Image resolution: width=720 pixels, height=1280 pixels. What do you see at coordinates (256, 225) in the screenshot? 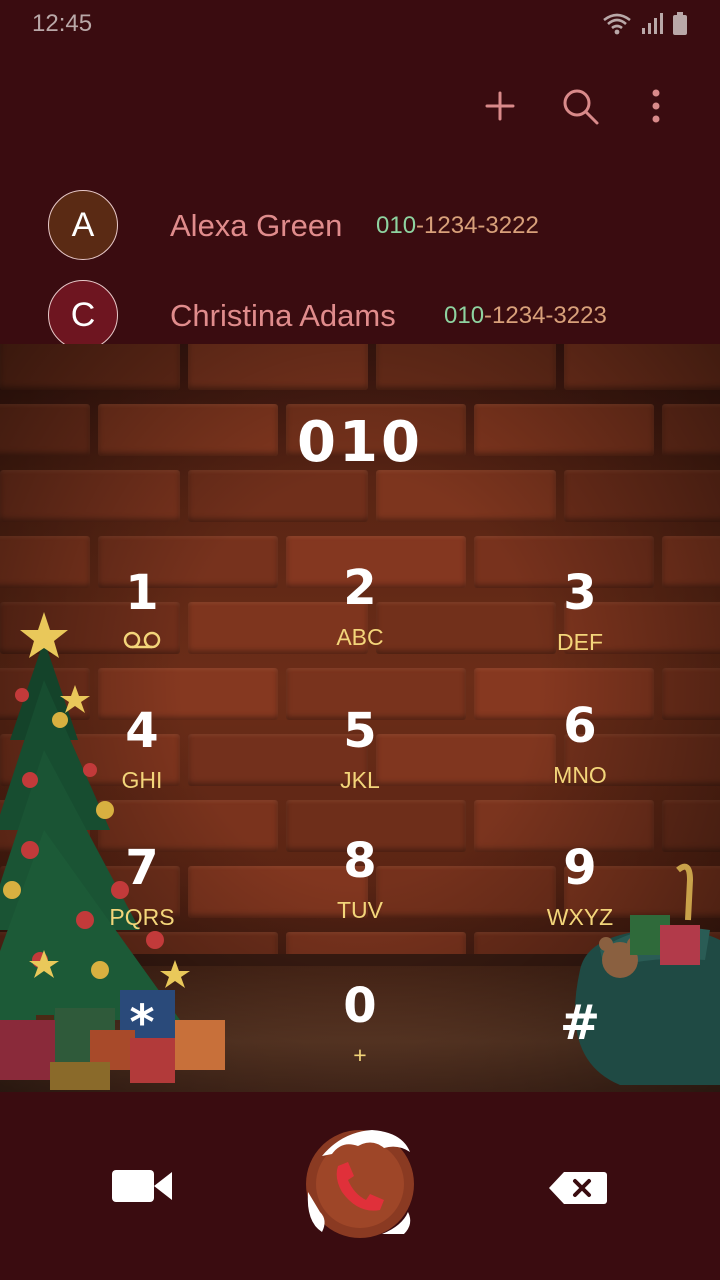
I see `contact-name: Alexa Green` at bounding box center [256, 225].